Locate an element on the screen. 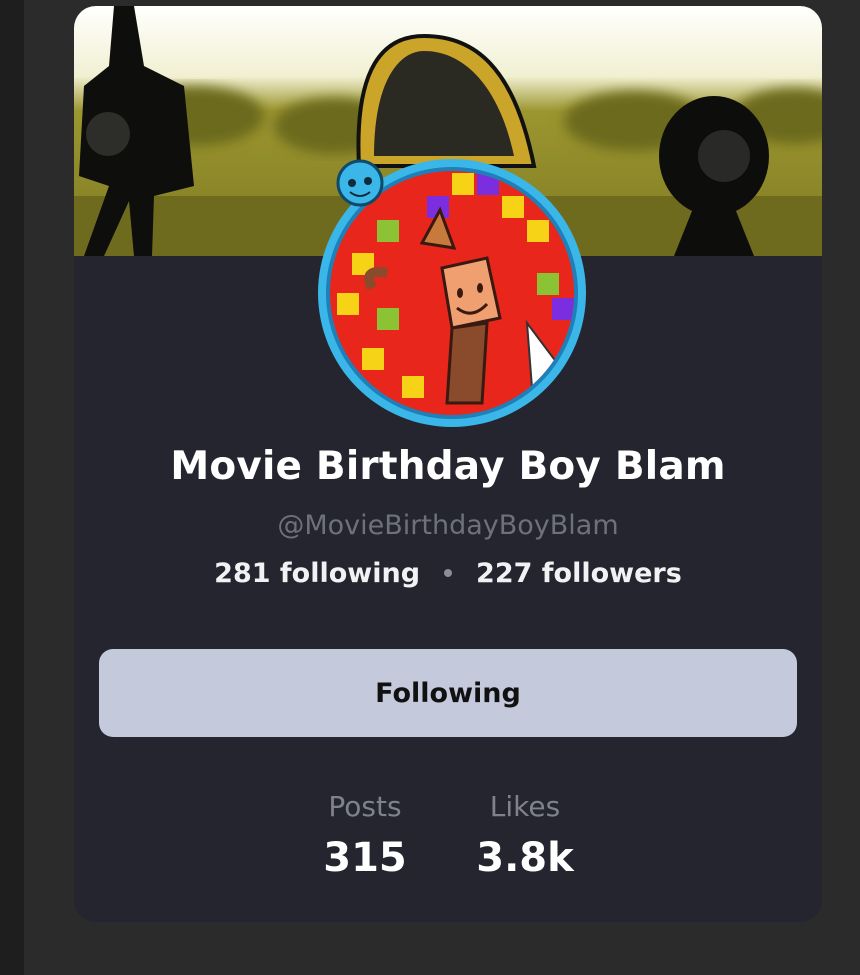  profile-avatar is located at coordinates (452, 288).